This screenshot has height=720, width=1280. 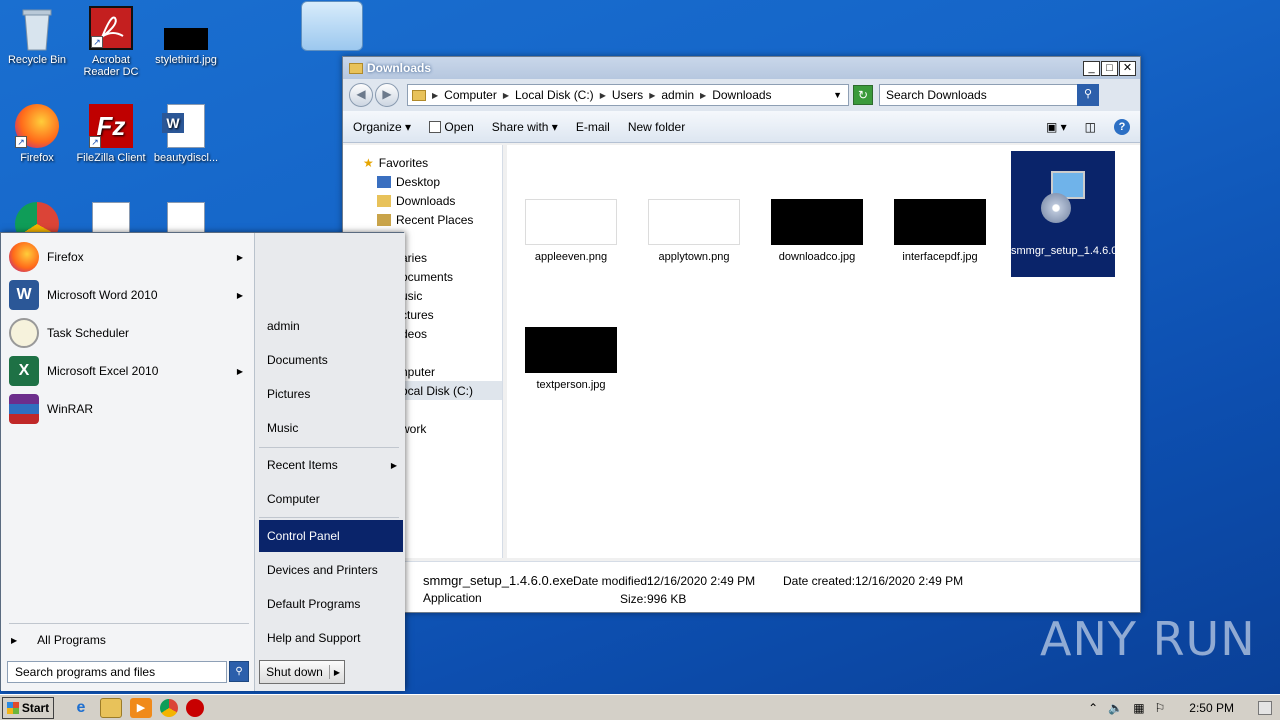 I want to click on file-item: downloadco.jpg, so click(x=817, y=231).